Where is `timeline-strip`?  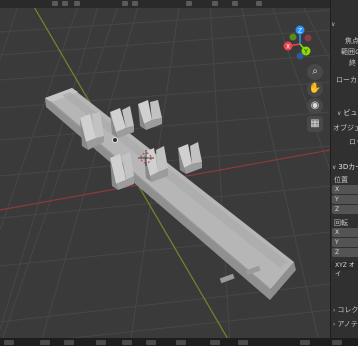
timeline-strip is located at coordinates (179, 342).